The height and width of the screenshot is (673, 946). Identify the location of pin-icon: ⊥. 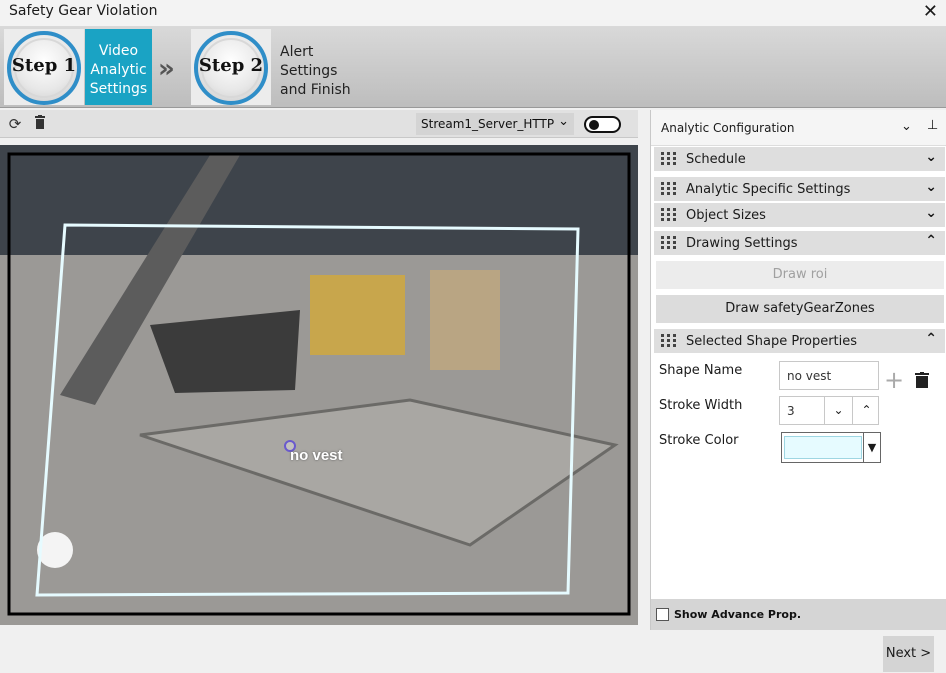
(932, 125).